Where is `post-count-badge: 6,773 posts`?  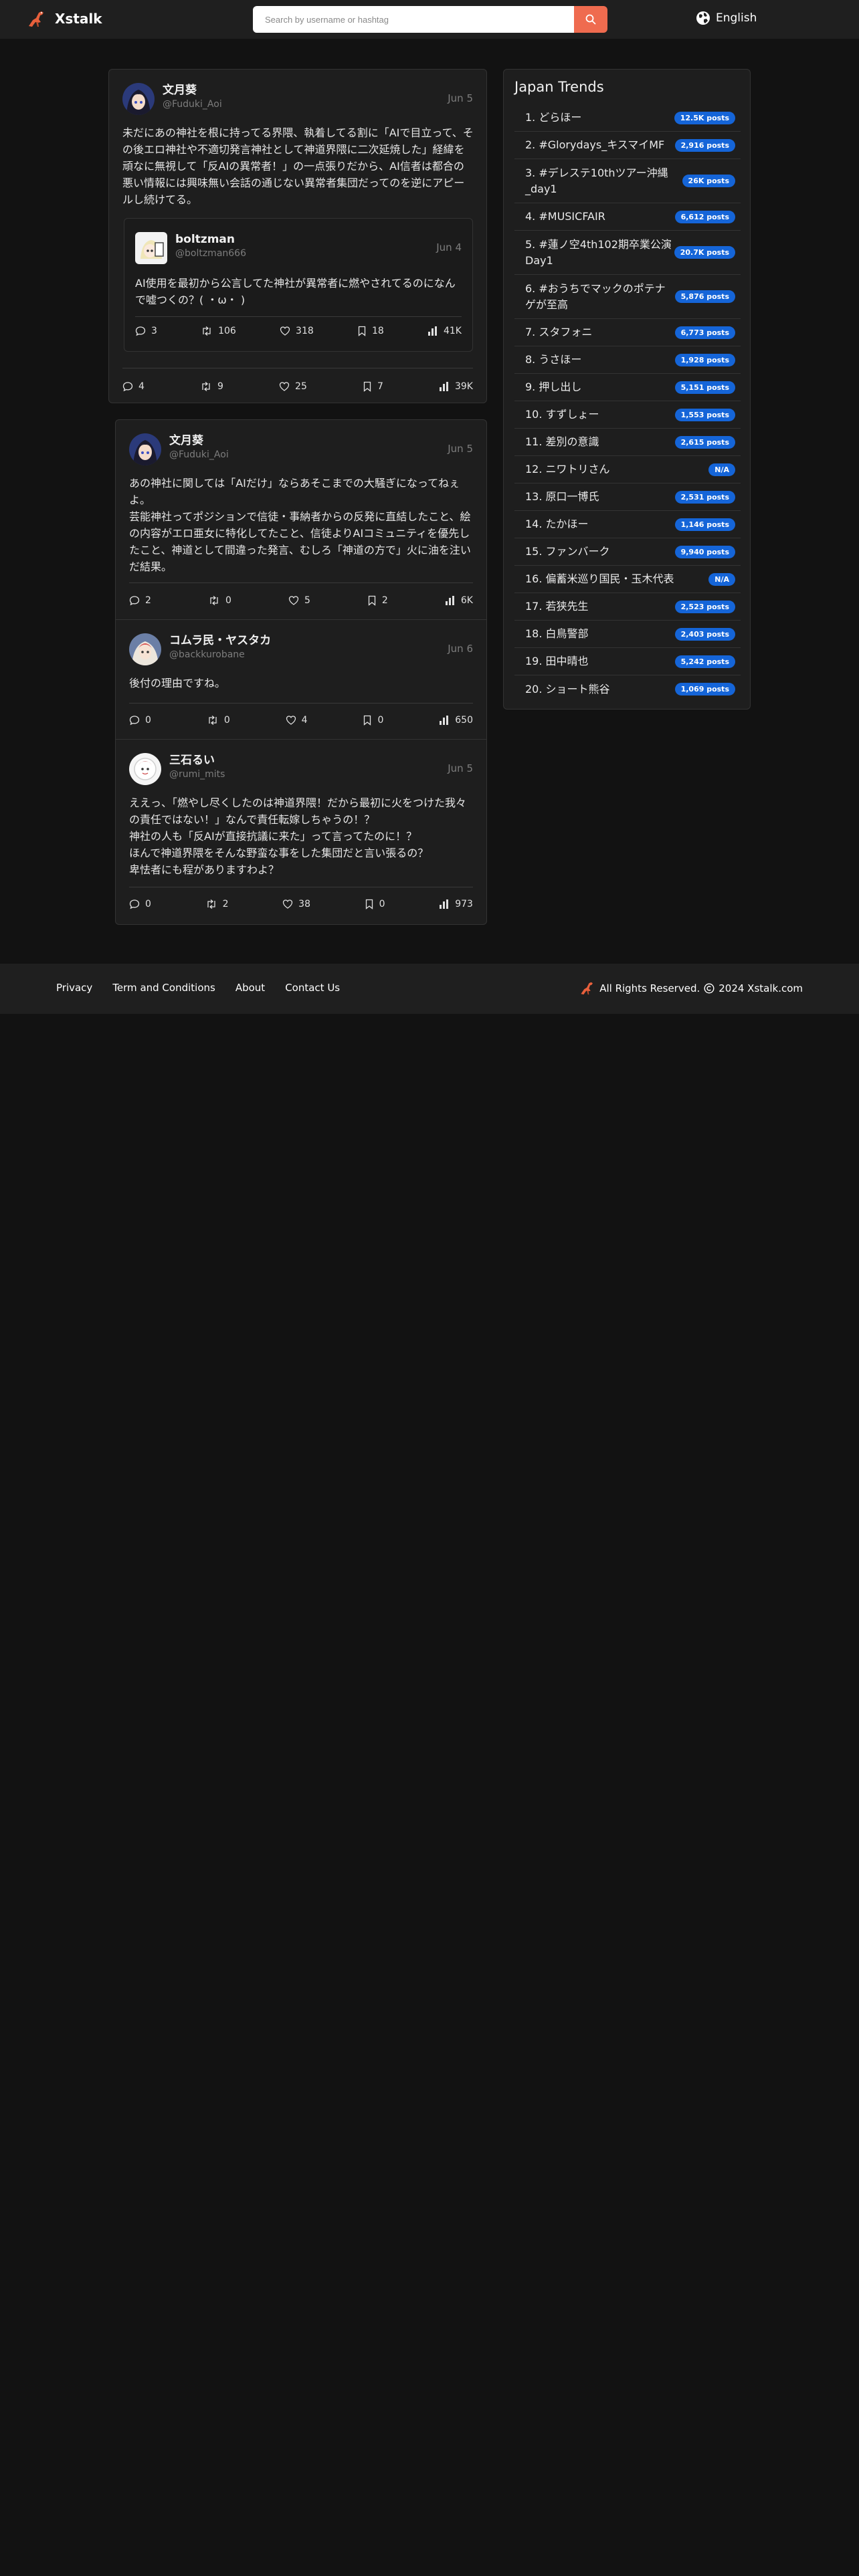
post-count-badge: 6,773 posts is located at coordinates (704, 332).